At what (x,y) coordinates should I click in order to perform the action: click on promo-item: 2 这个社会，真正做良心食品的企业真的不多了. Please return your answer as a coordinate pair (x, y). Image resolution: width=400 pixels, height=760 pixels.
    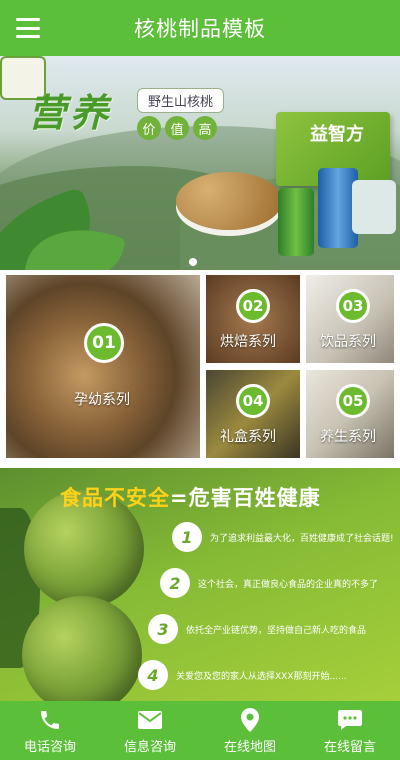
    Looking at the image, I should click on (269, 583).